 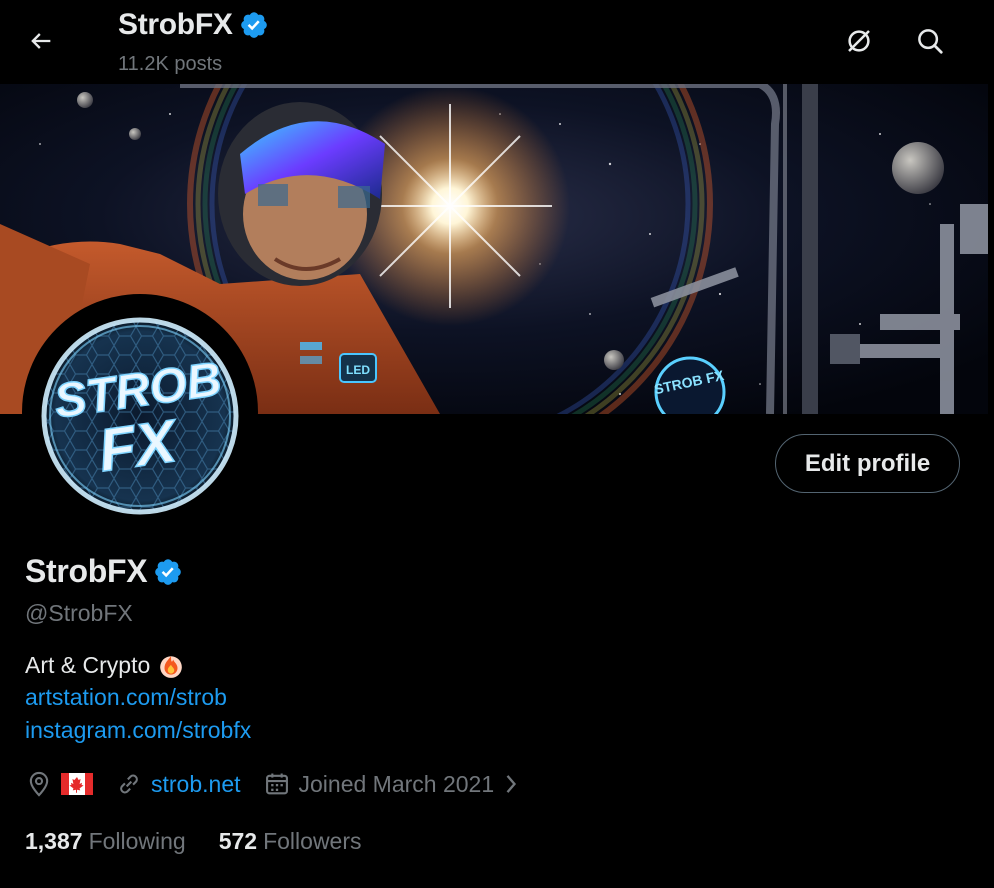 I want to click on following-stat: 1,387 Following, so click(x=105, y=841).